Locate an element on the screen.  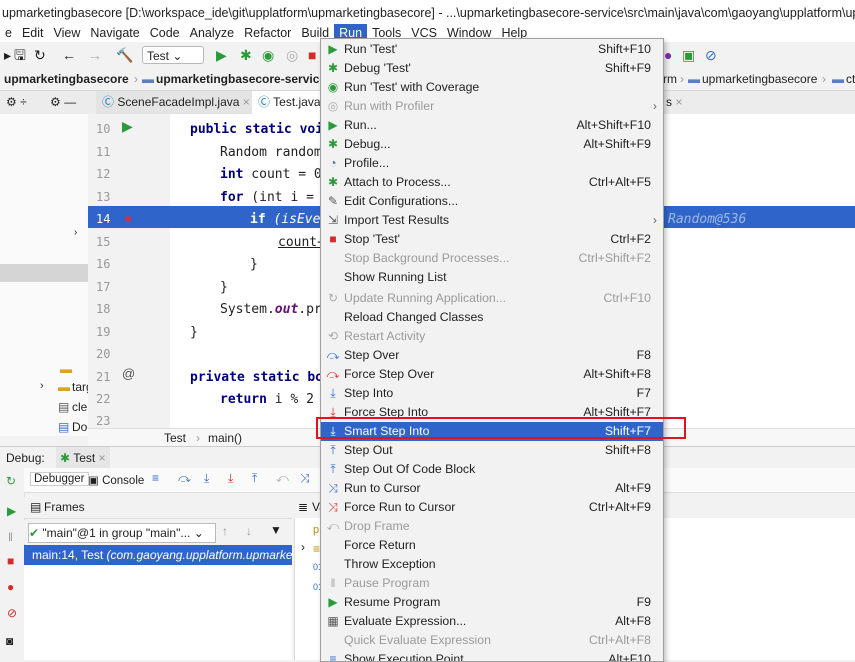
camera-icon: ◙ is located at coordinates (9, 641).